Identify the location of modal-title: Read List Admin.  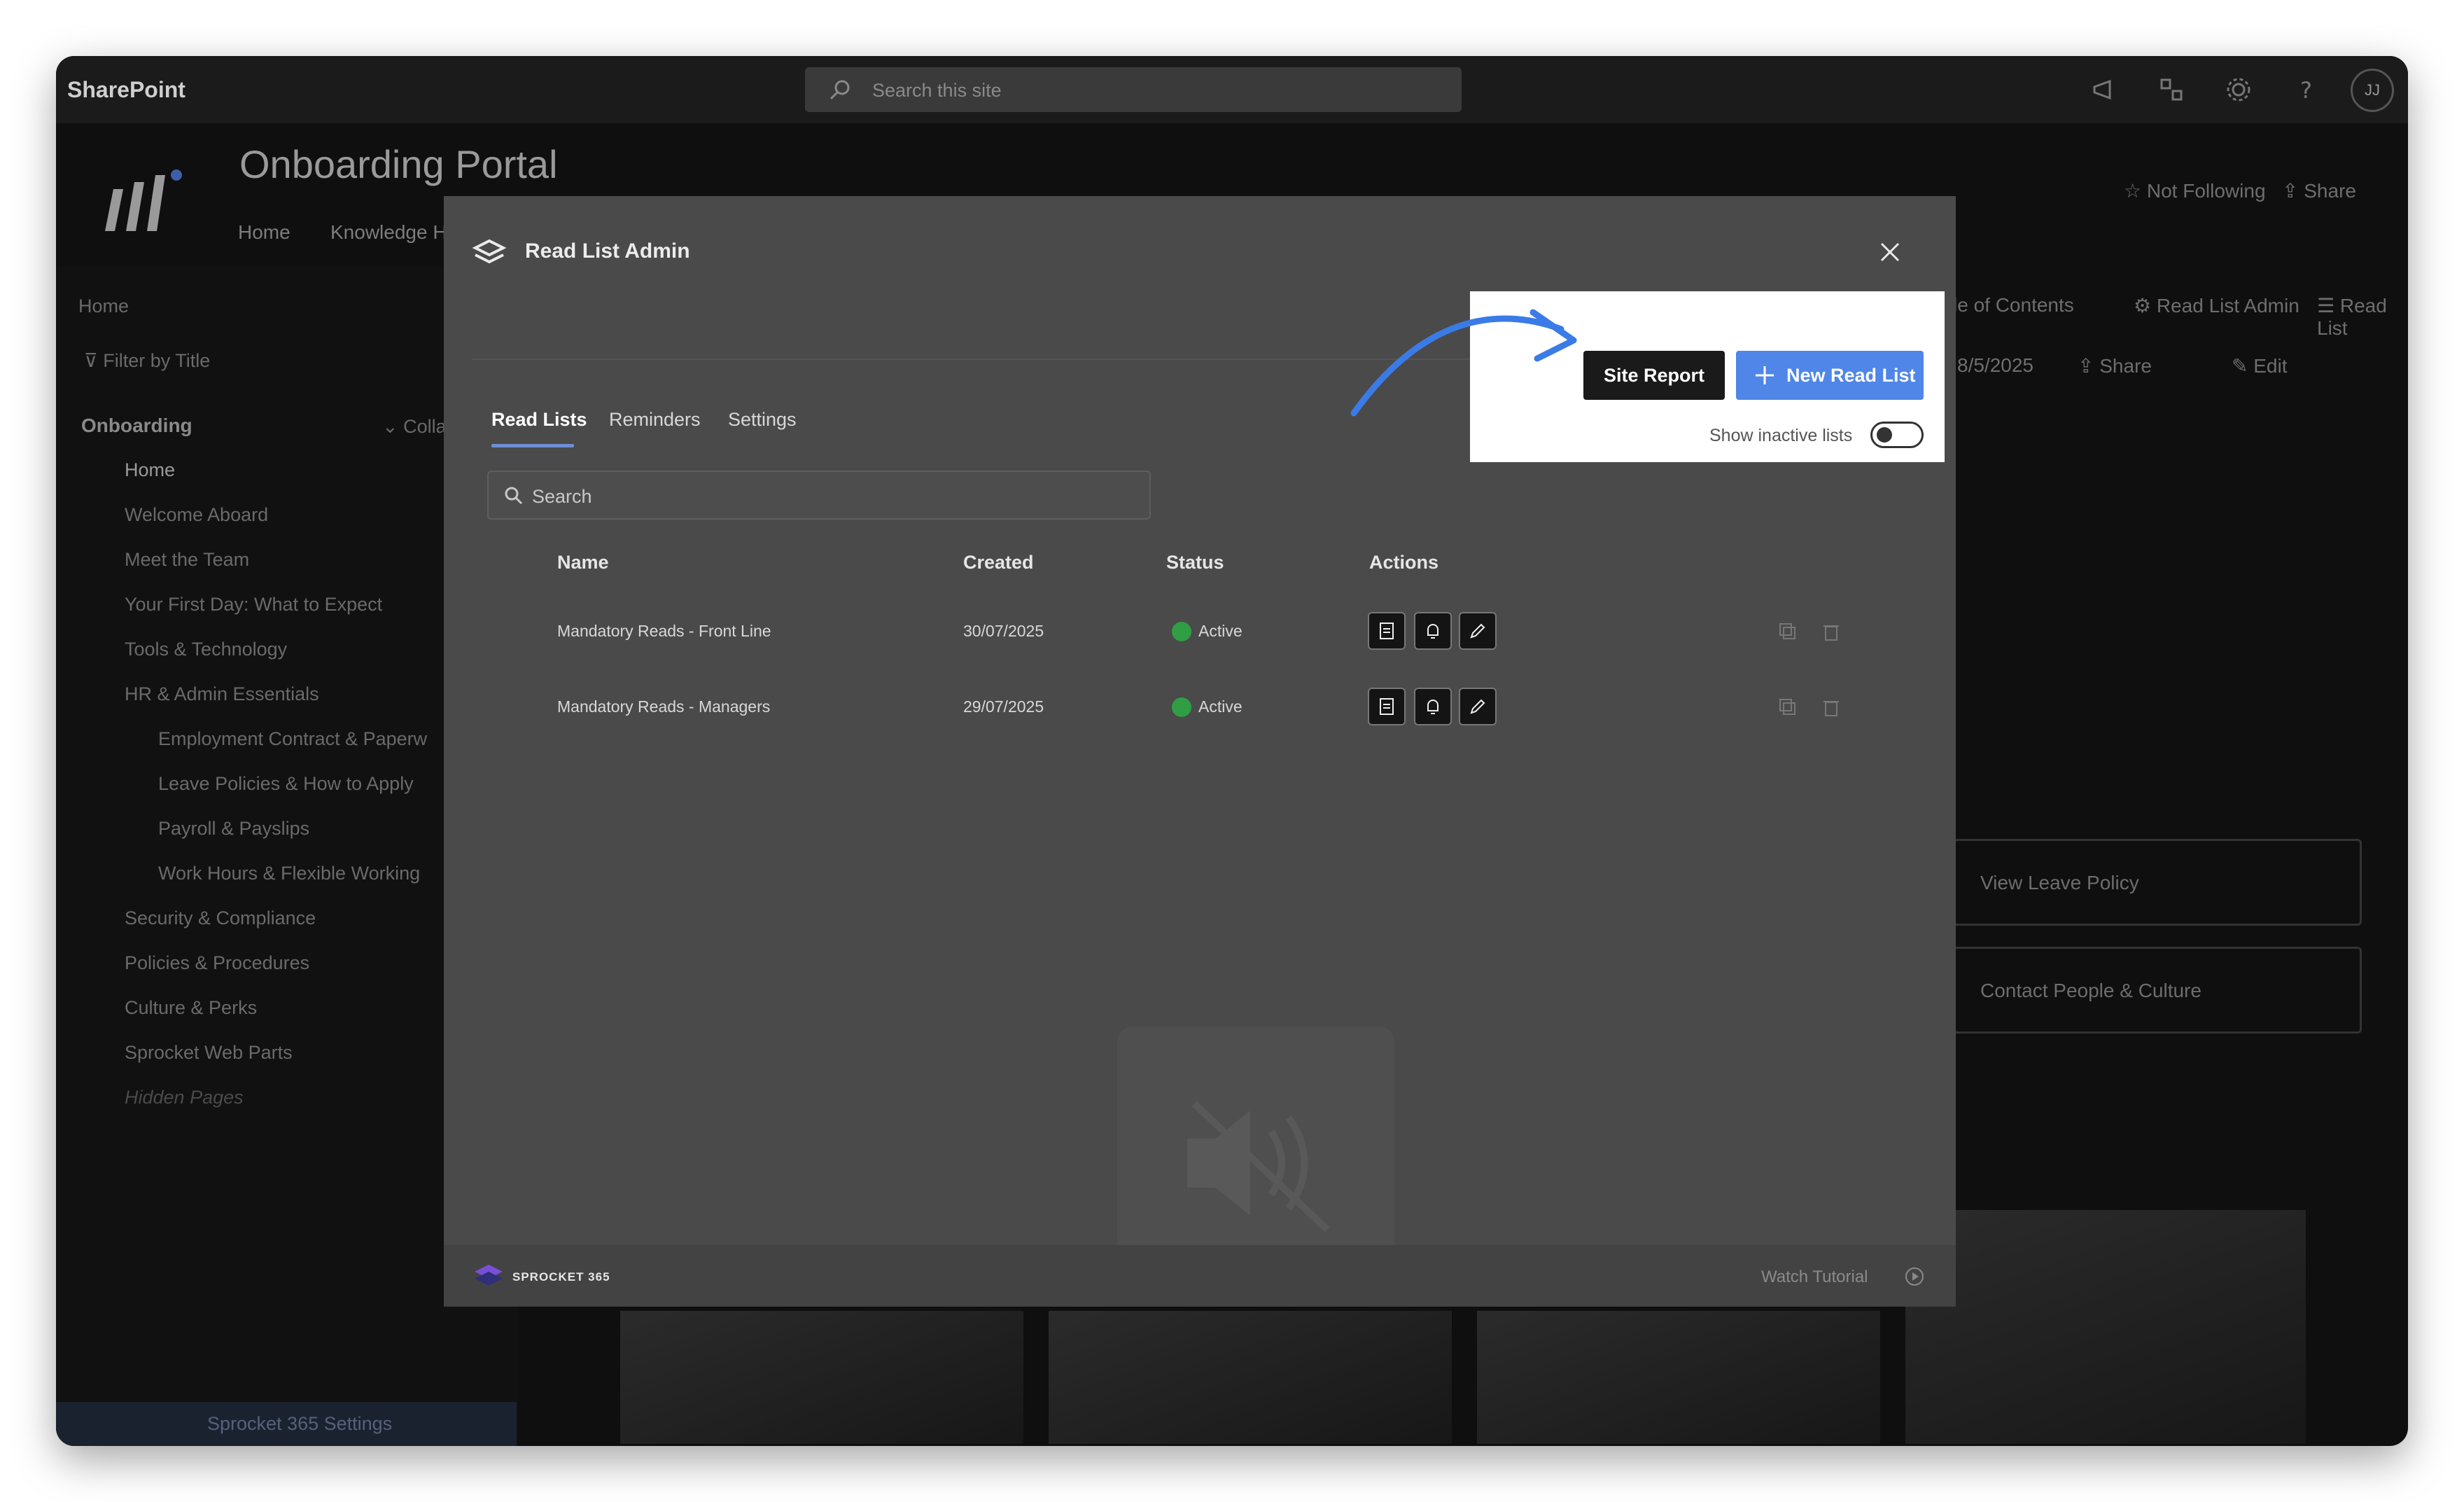
(607, 251).